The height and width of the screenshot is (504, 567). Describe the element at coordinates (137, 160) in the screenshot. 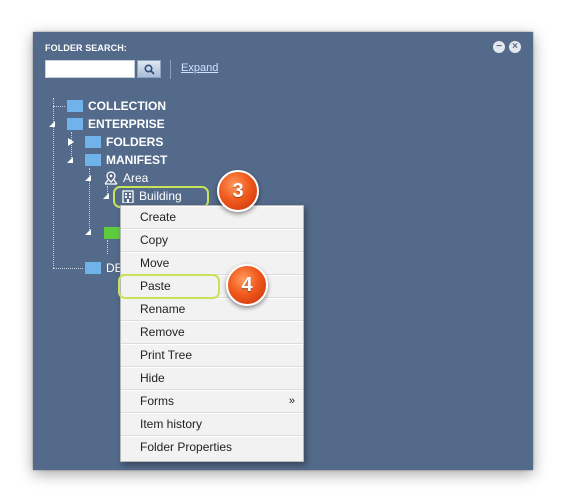

I see `tree-node-label: MANIFEST` at that location.